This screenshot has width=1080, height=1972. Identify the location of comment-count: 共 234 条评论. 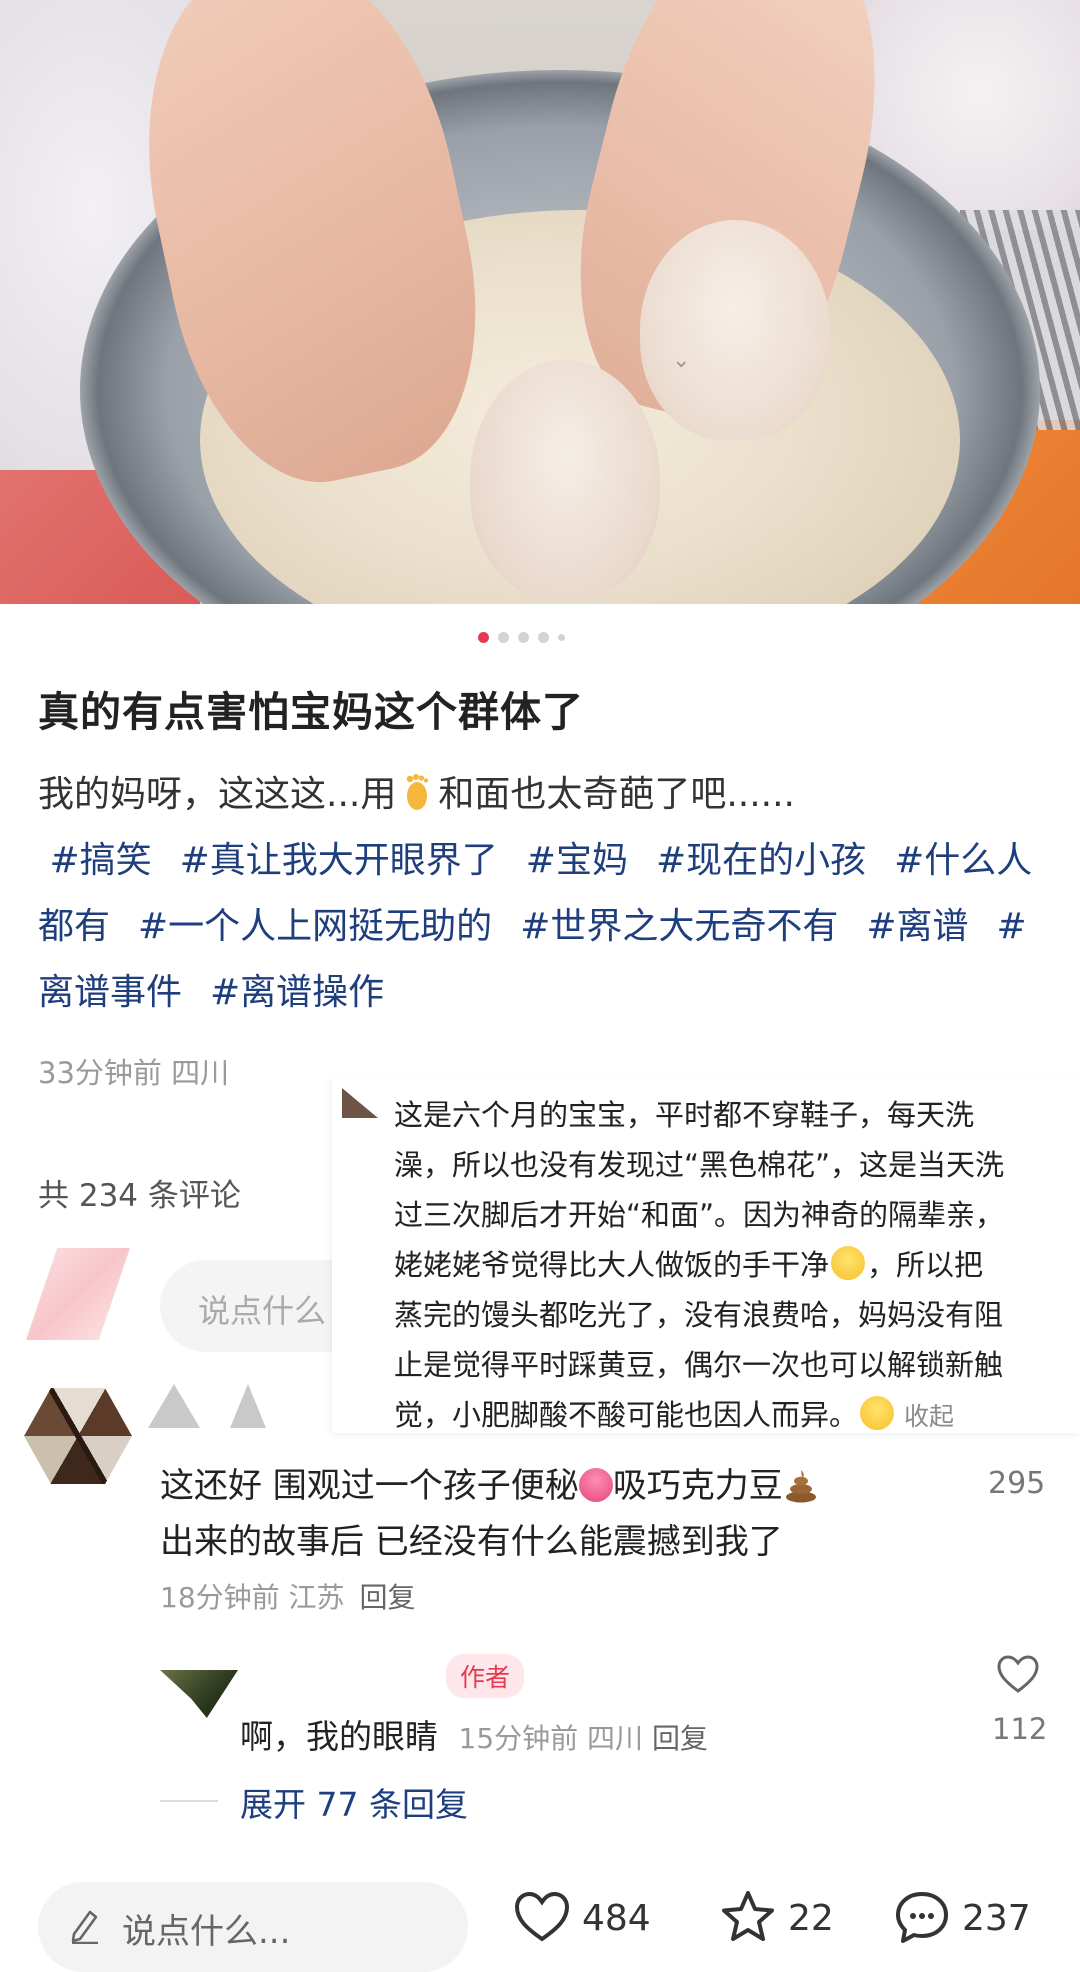
(139, 1196).